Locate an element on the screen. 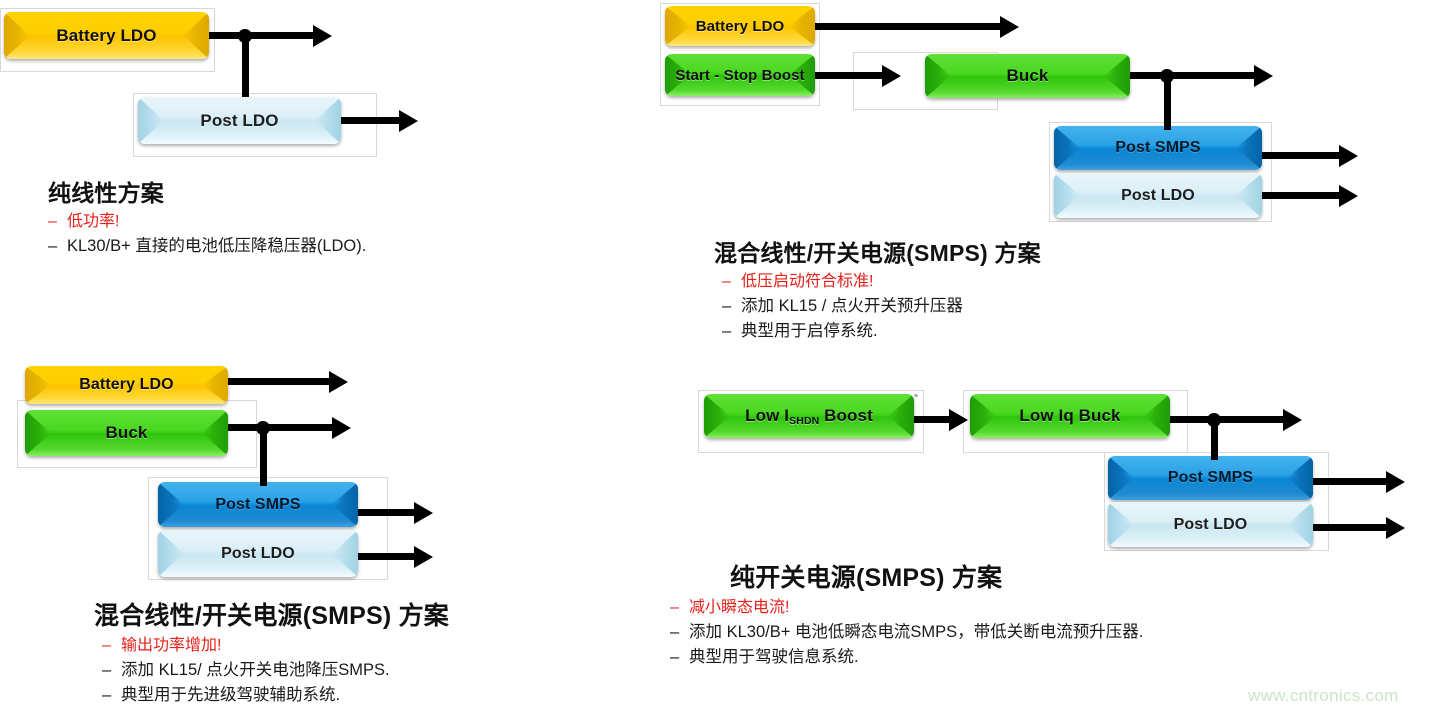 This screenshot has height=713, width=1437. caption-bullets: 低功率! KL30/B+ 直接的电池低压降稳压器(LDO). is located at coordinates (207, 234).